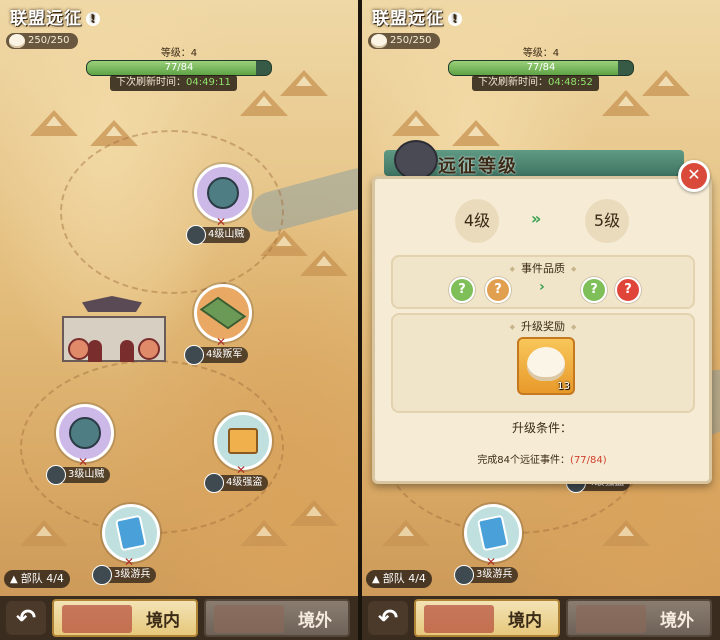 The width and height of the screenshot is (720, 640). Describe the element at coordinates (534, 160) in the screenshot. I see `dialog-header` at that location.